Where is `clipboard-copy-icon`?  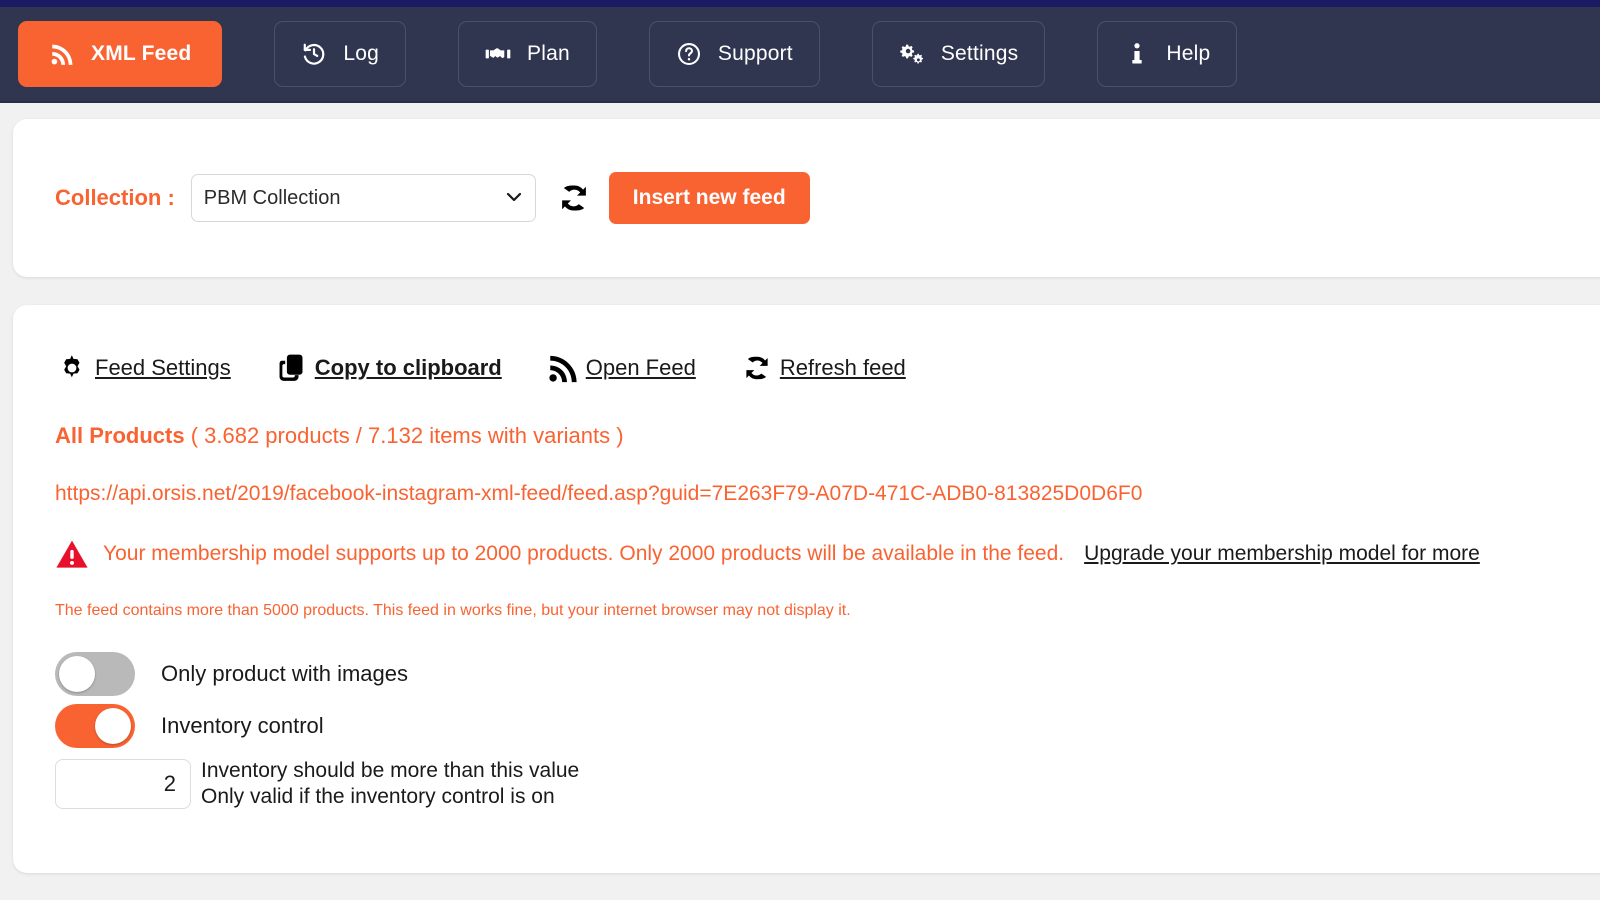 clipboard-copy-icon is located at coordinates (292, 368).